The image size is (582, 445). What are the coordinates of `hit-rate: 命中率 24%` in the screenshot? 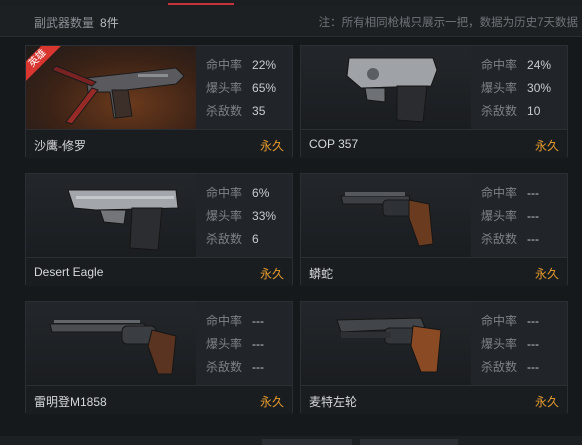 It's located at (516, 64).